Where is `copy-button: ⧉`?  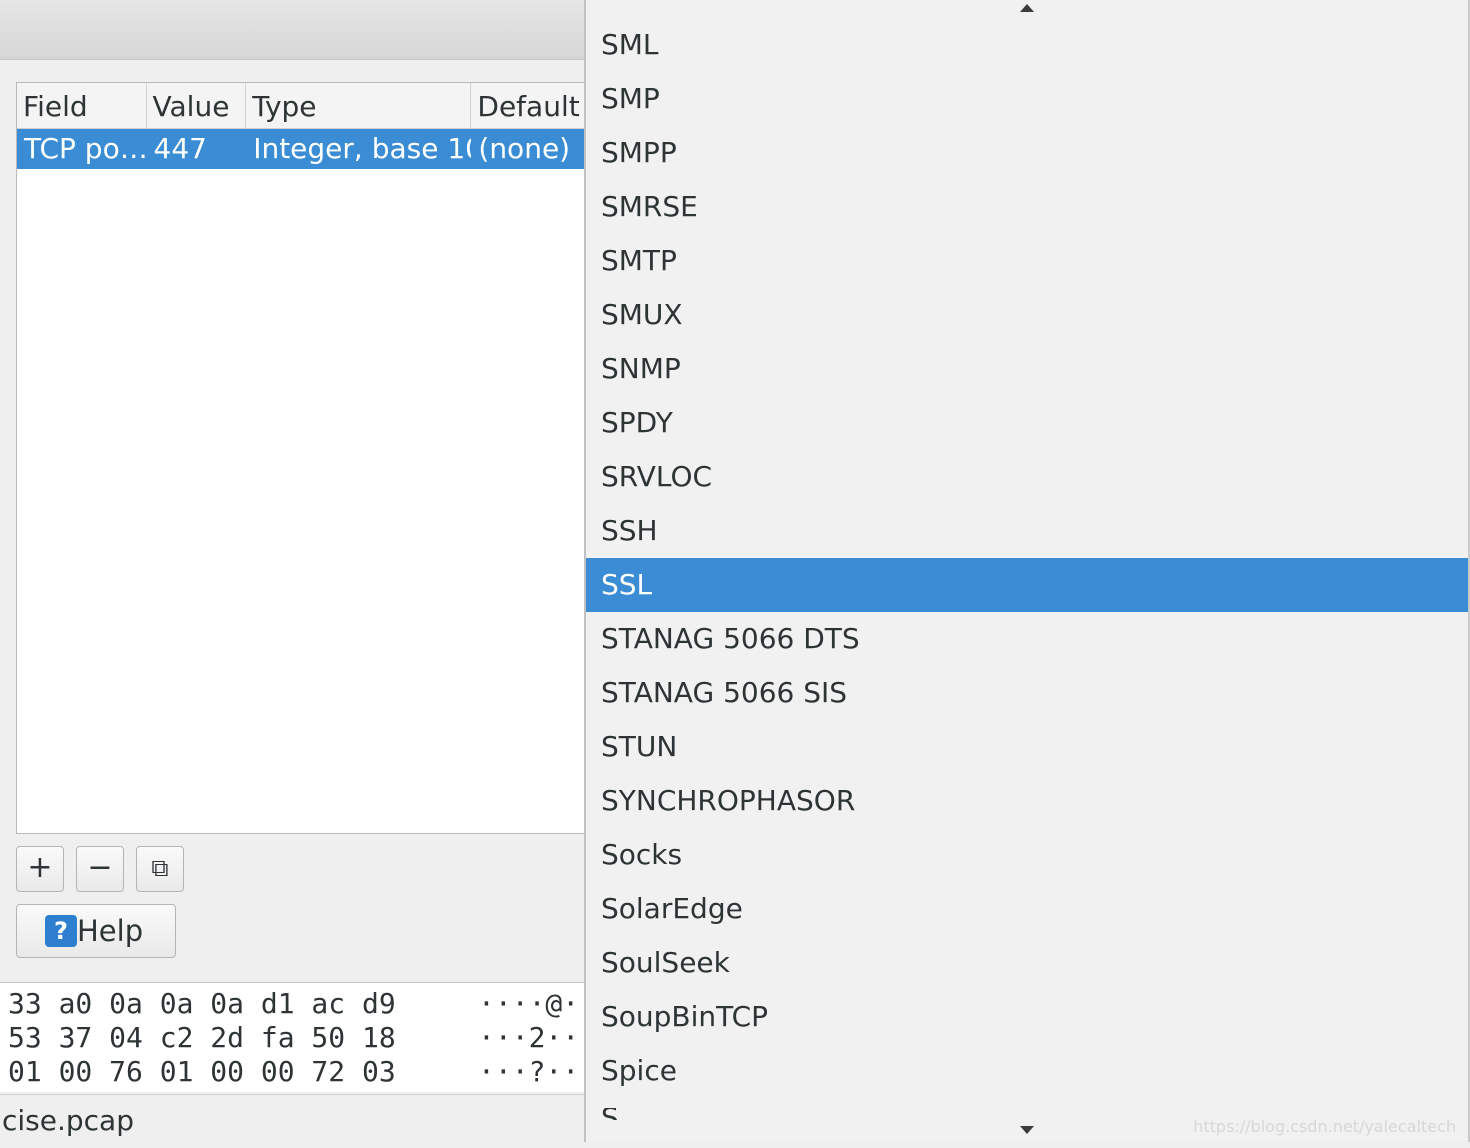
copy-button: ⧉ is located at coordinates (160, 869).